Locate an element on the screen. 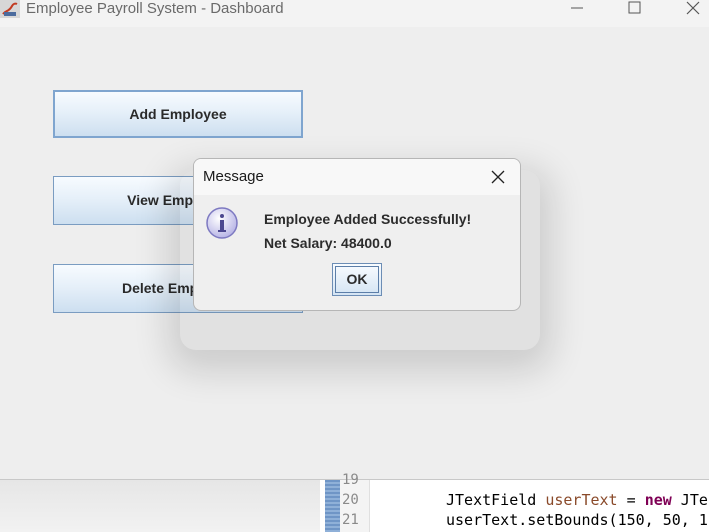 The width and height of the screenshot is (709, 532). code-line: JTextField userText = new JTe is located at coordinates (577, 500).